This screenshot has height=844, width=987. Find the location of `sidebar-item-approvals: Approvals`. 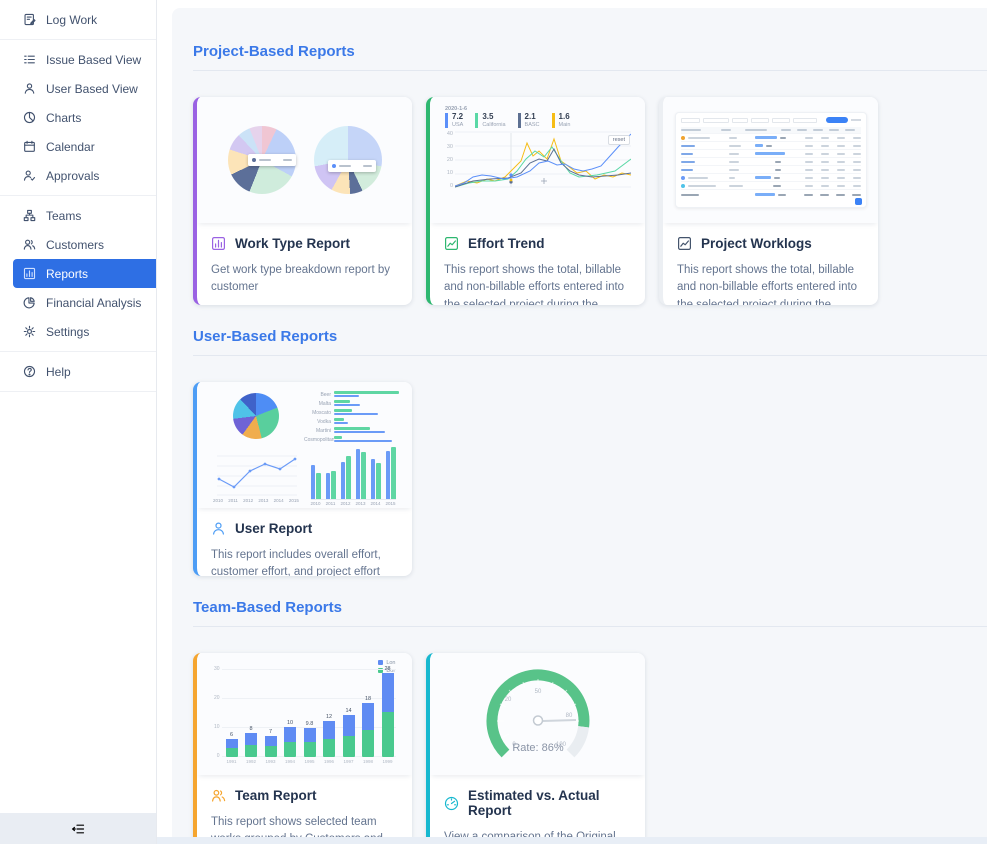

sidebar-item-approvals: Approvals is located at coordinates (78, 175).